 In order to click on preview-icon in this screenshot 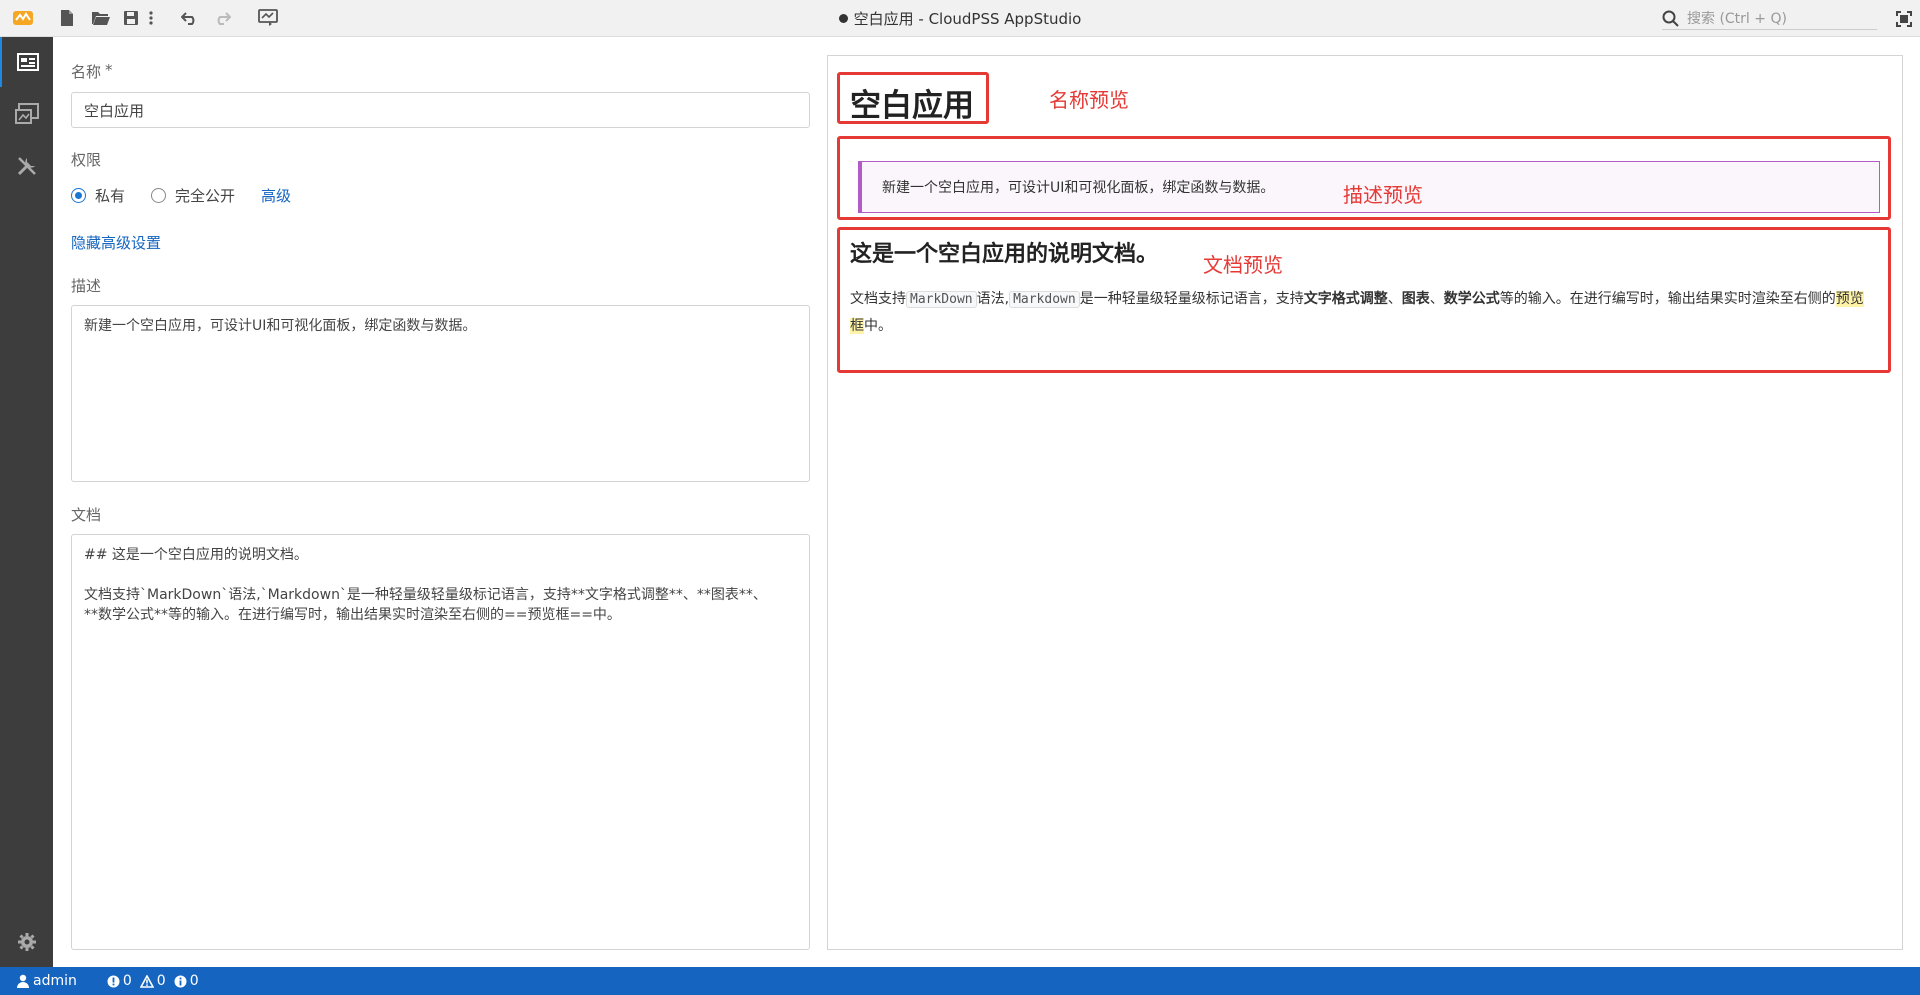, I will do `click(268, 18)`.